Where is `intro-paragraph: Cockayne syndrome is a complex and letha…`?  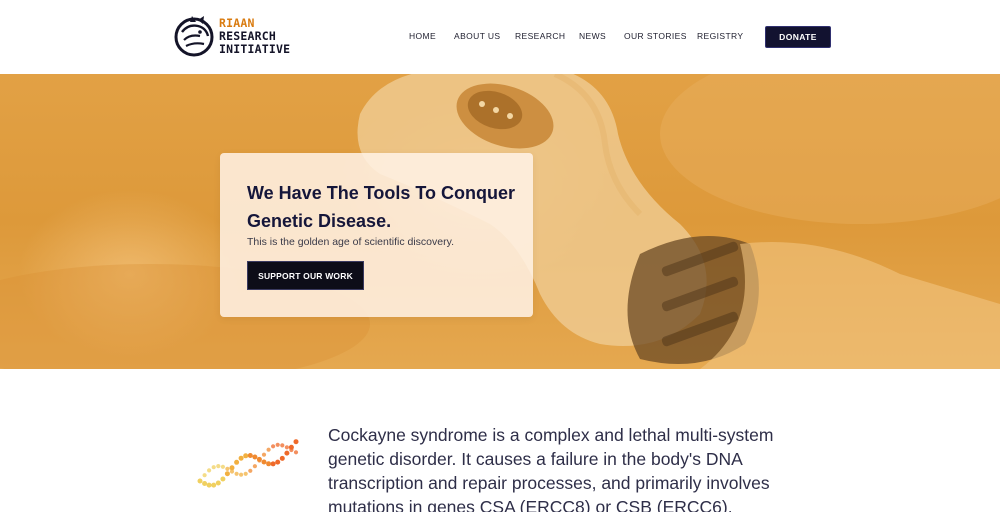 intro-paragraph: Cockayne syndrome is a complex and letha… is located at coordinates (551, 468).